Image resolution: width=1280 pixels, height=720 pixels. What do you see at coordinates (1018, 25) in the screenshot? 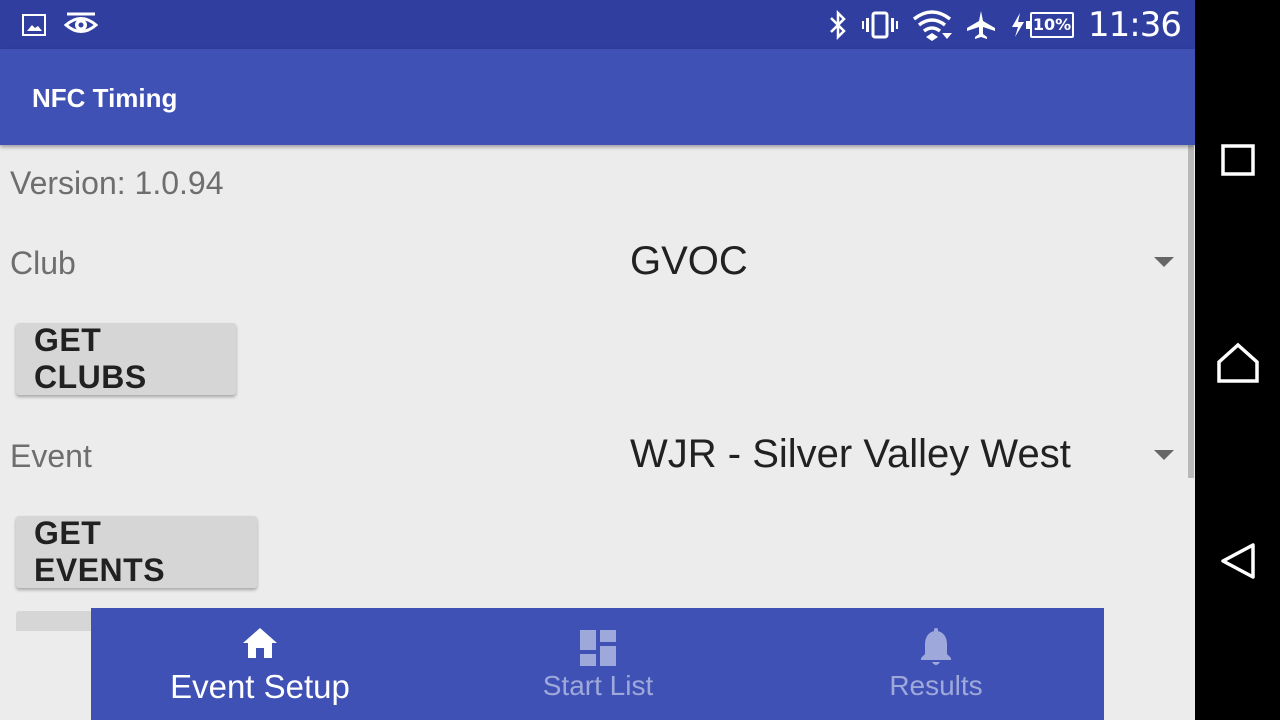
I see `charging-icon` at bounding box center [1018, 25].